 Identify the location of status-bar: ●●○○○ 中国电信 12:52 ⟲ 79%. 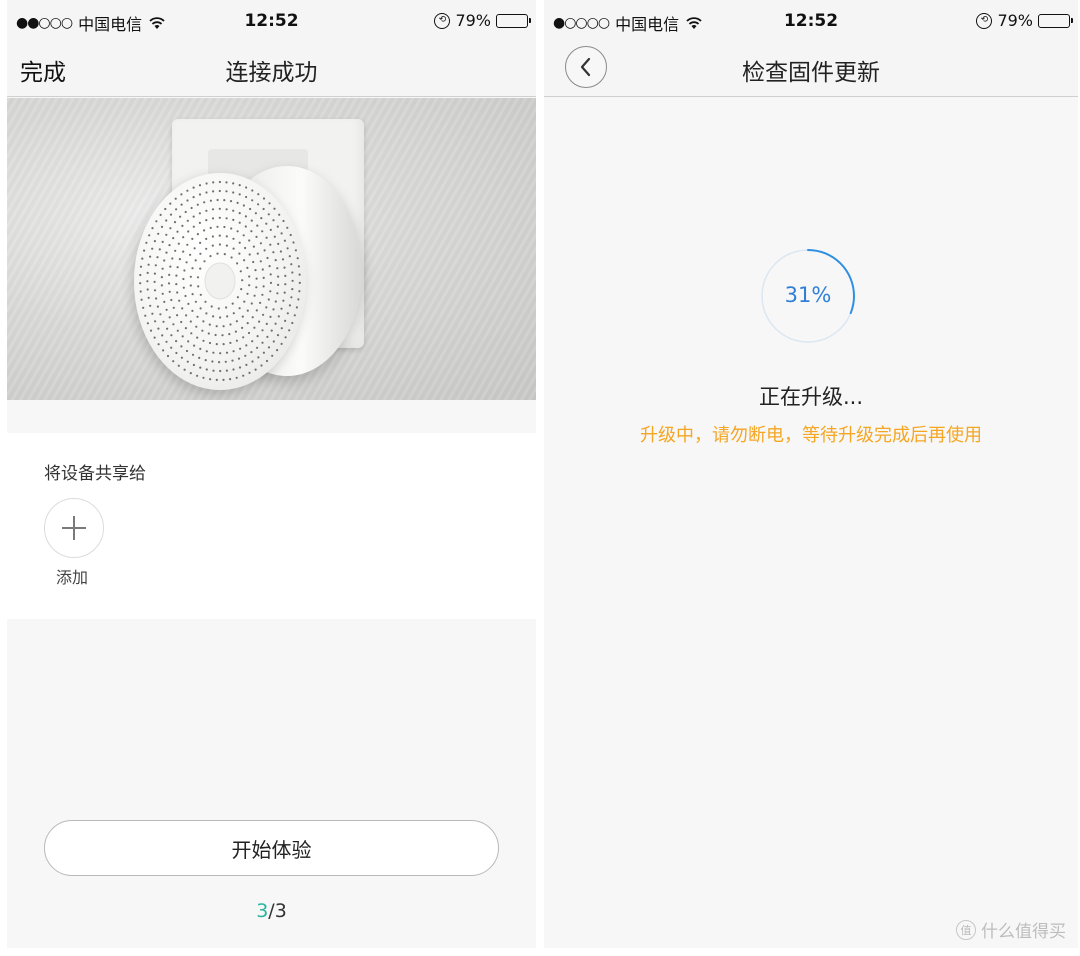
(271, 20).